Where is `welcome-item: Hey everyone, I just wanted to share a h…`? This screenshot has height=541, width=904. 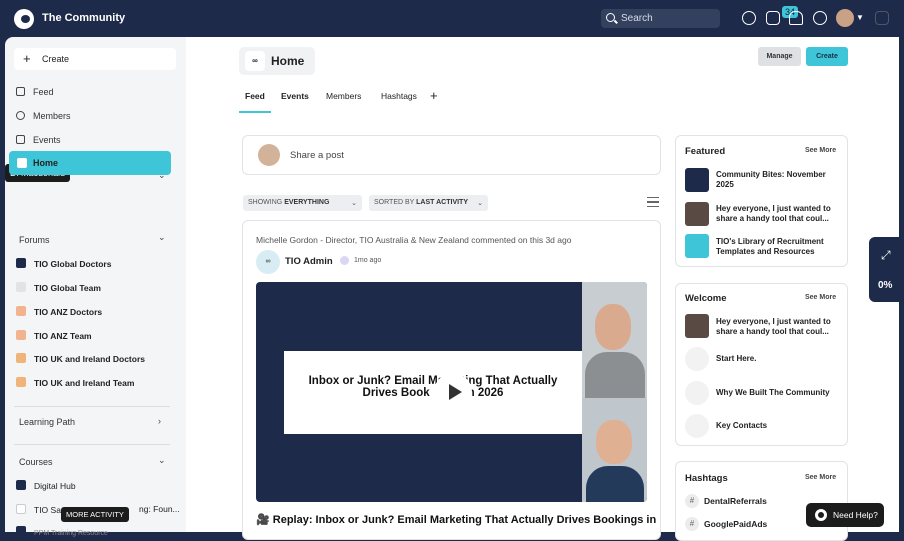 welcome-item: Hey everyone, I just wanted to share a h… is located at coordinates (778, 327).